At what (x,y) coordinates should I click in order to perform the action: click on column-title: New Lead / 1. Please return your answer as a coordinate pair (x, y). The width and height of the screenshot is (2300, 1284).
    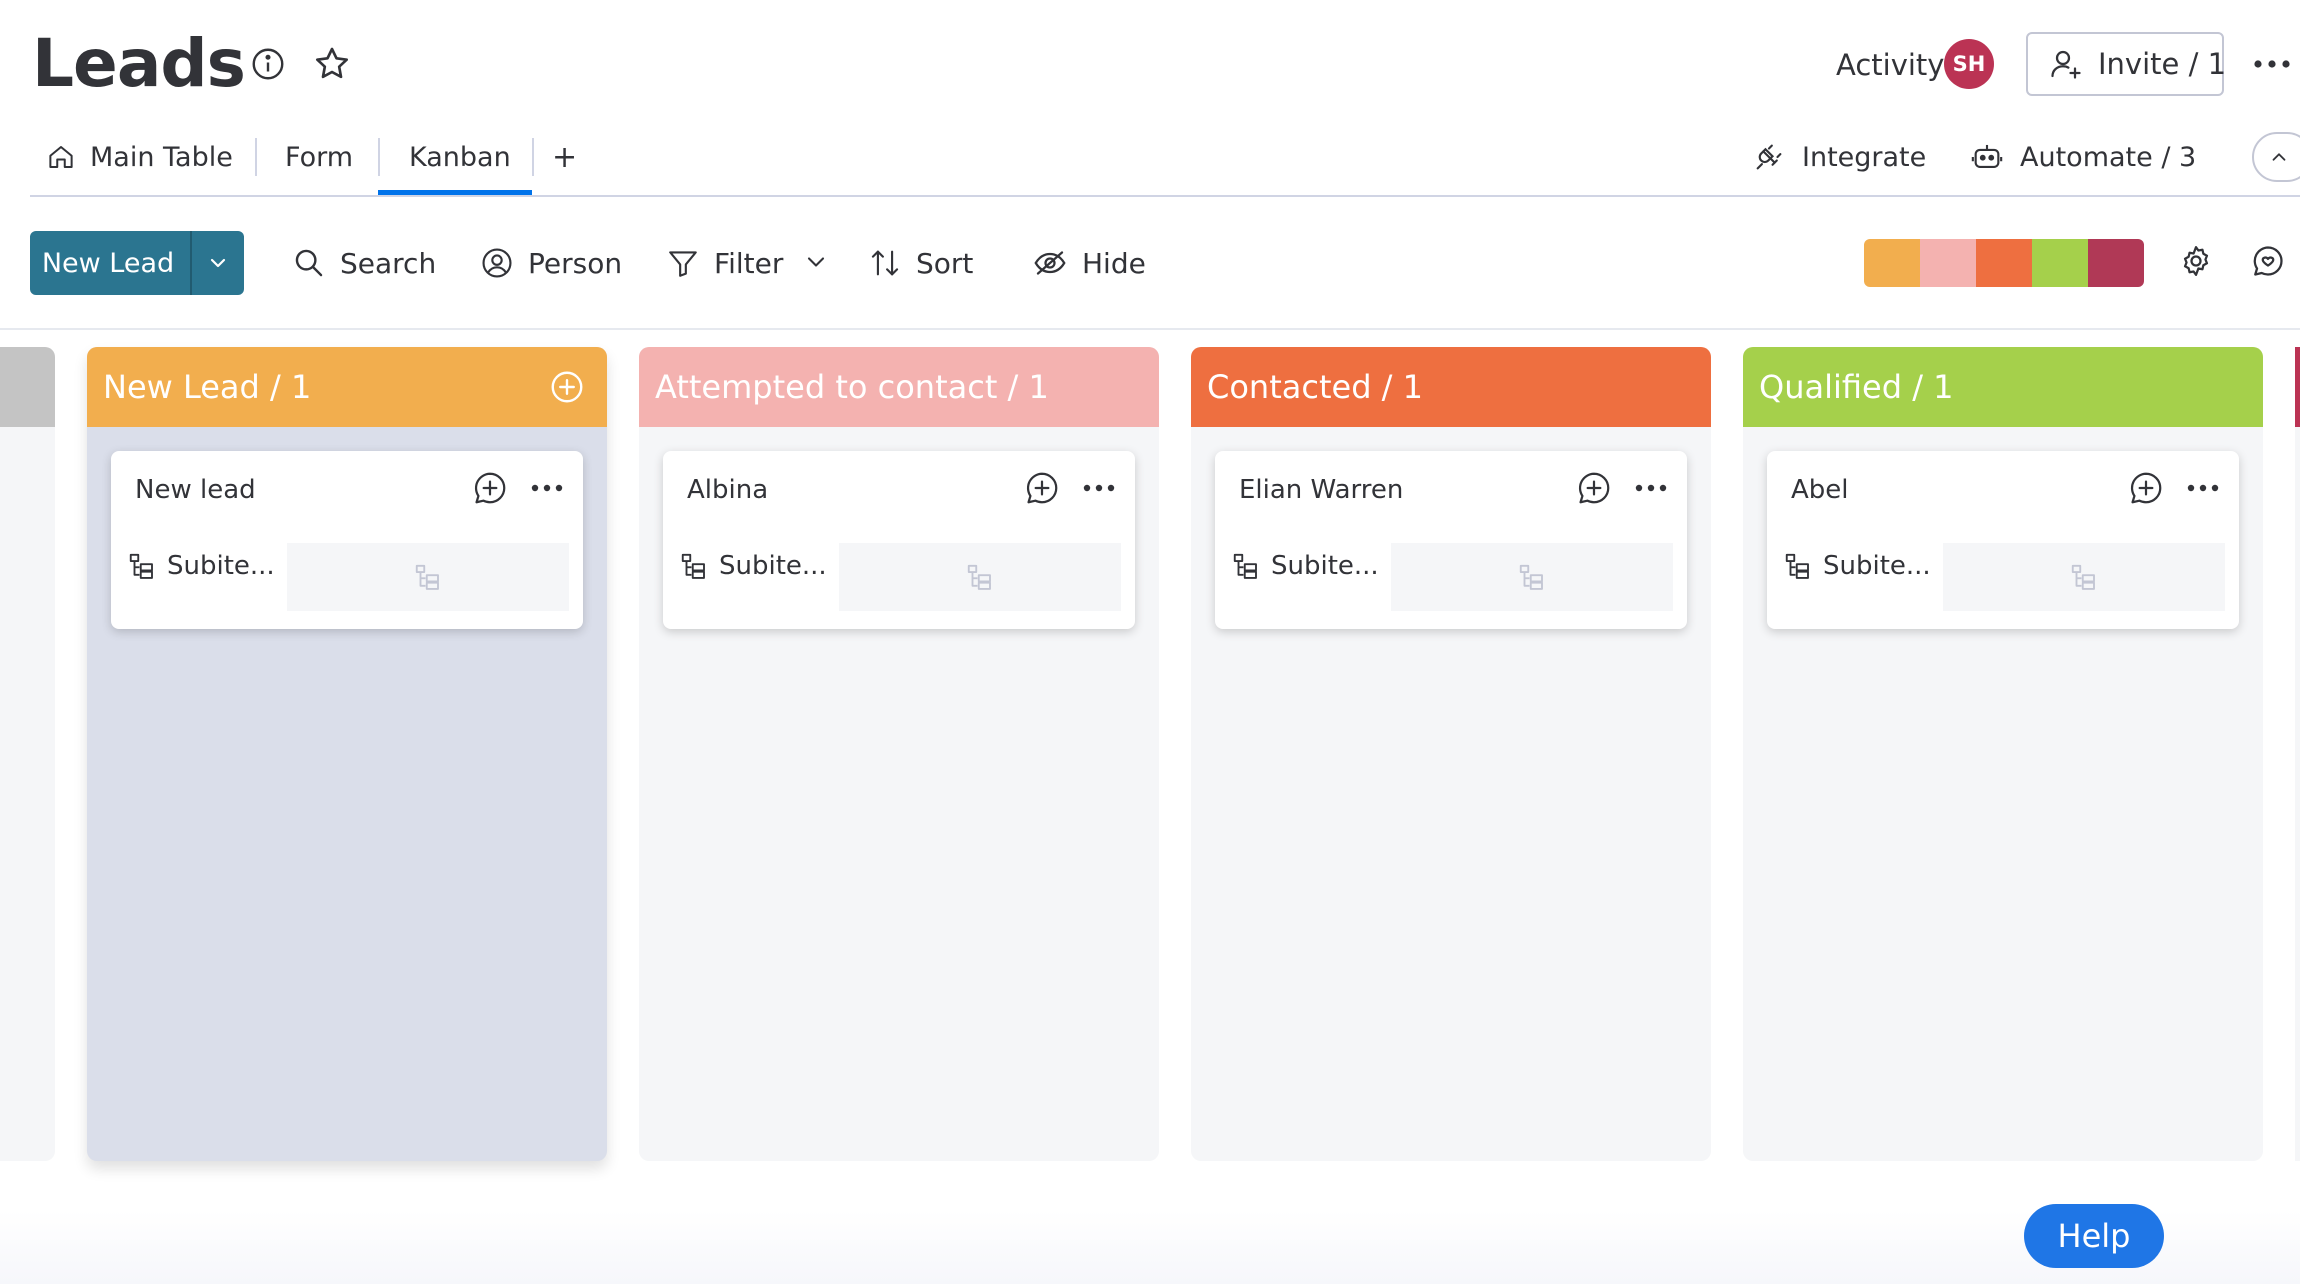
    Looking at the image, I should click on (207, 387).